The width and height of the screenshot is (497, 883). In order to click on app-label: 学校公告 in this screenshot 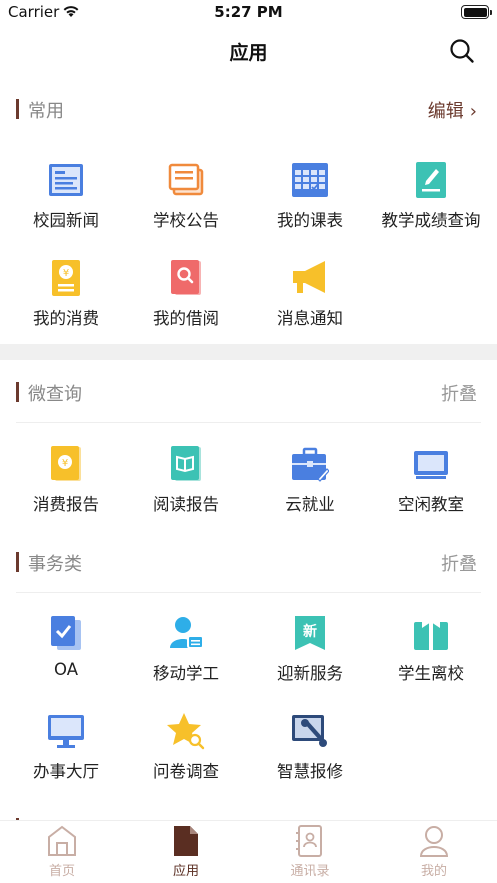, I will do `click(186, 220)`.